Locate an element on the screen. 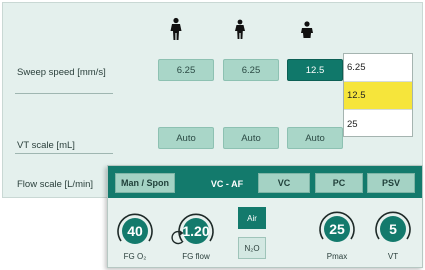  sweep-speed-dropdown: 6.25 12.5 25 is located at coordinates (378, 95).